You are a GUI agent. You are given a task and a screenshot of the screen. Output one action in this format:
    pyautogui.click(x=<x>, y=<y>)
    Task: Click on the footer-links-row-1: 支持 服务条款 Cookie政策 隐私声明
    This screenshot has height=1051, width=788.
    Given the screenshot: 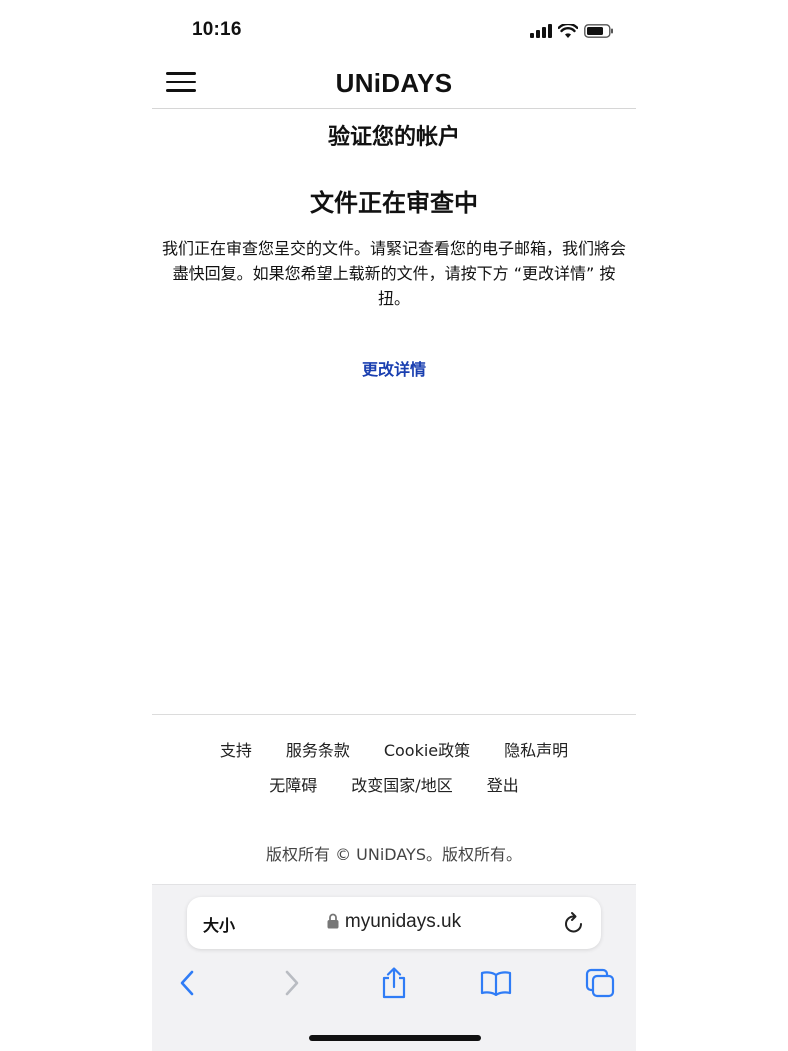 What is the action you would take?
    pyautogui.click(x=394, y=749)
    